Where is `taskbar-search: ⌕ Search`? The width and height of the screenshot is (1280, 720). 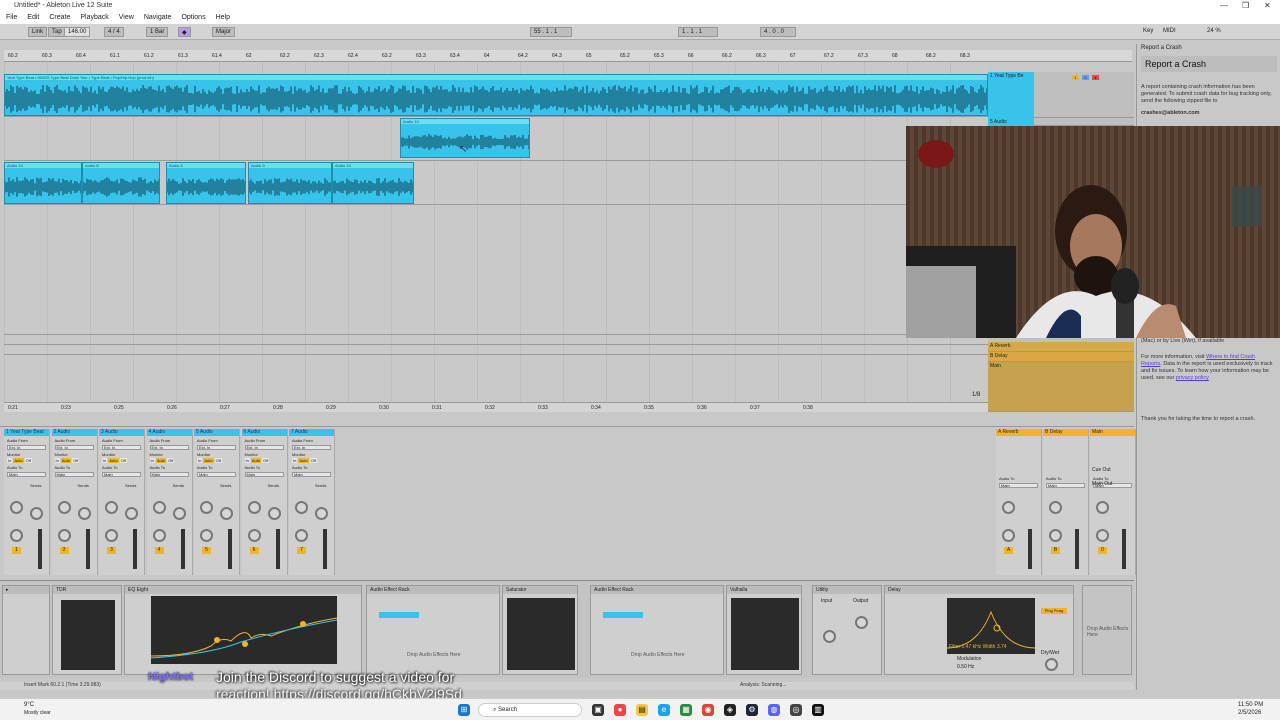 taskbar-search: ⌕ Search is located at coordinates (530, 710).